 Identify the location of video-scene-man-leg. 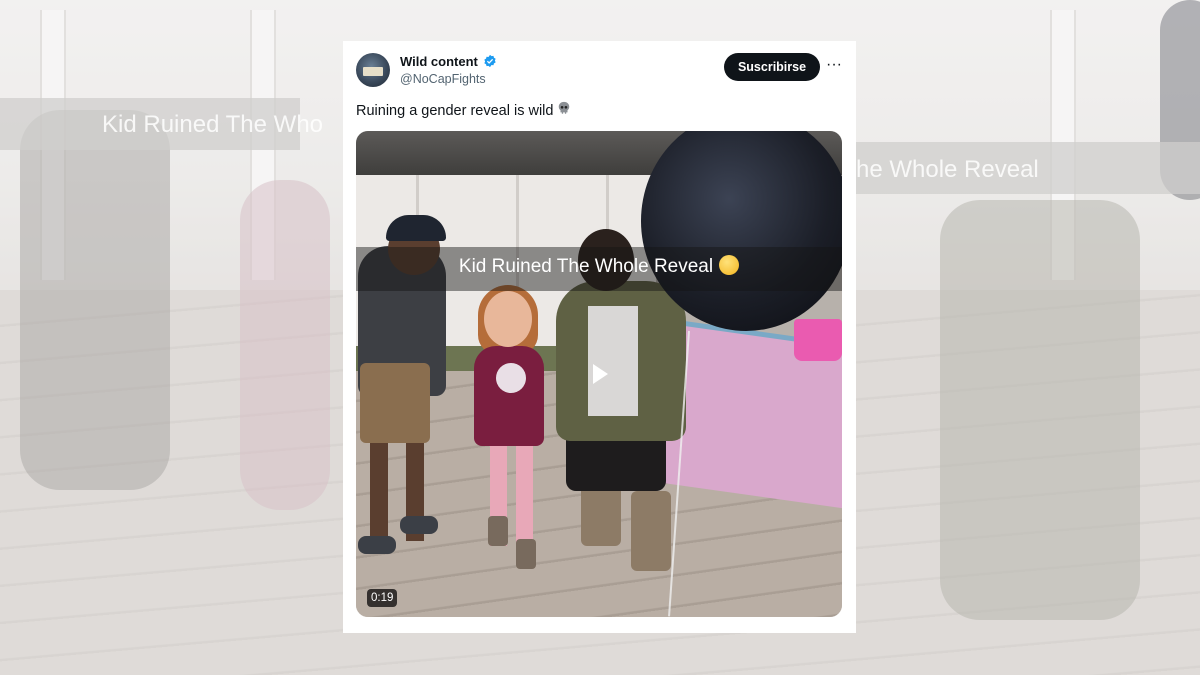
(379, 486).